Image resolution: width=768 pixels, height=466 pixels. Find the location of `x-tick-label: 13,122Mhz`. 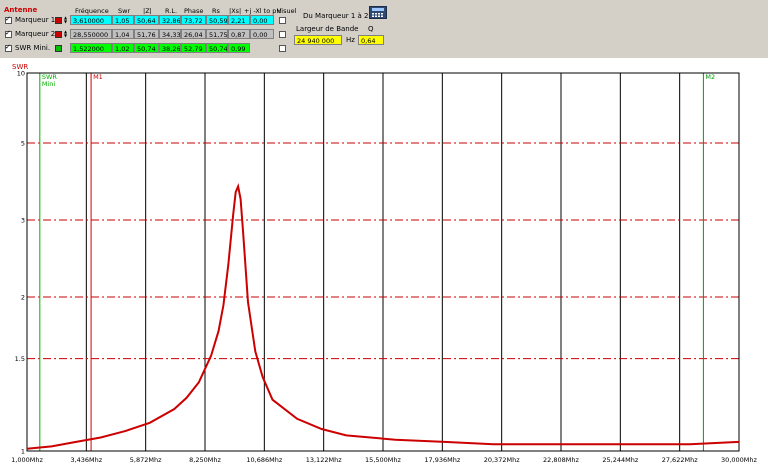

x-tick-label: 13,122Mhz is located at coordinates (324, 460).